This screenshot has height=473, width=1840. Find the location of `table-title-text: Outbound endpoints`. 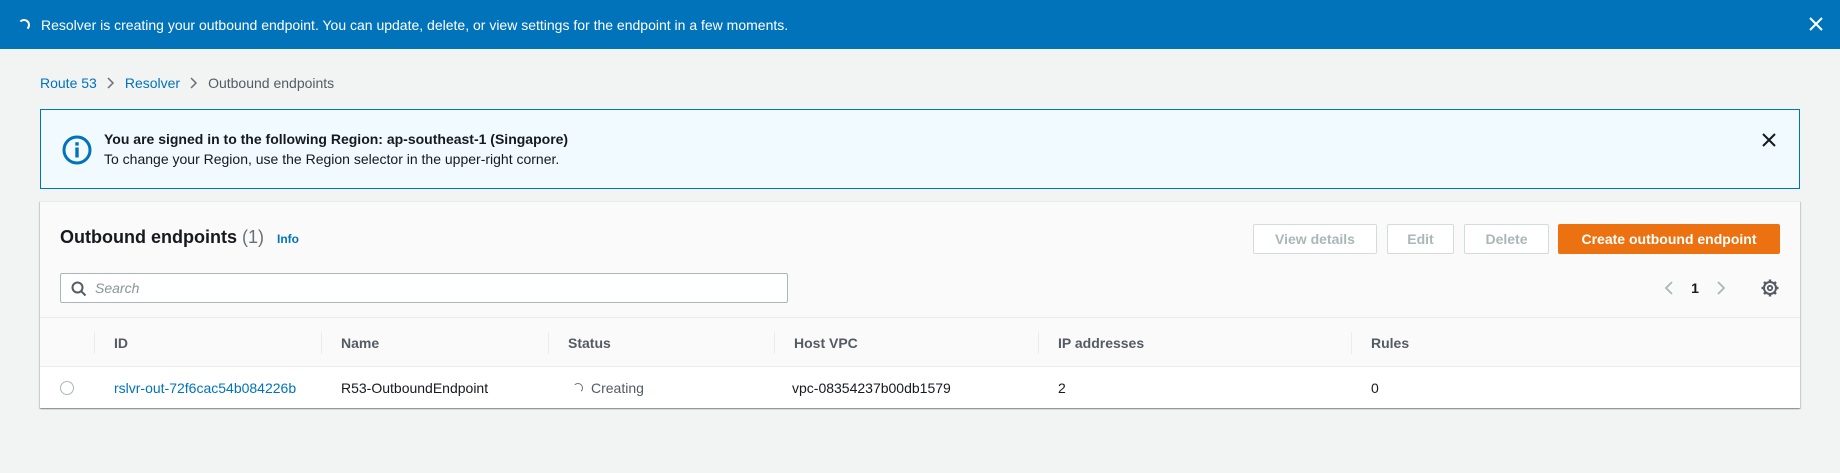

table-title-text: Outbound endpoints is located at coordinates (148, 237).